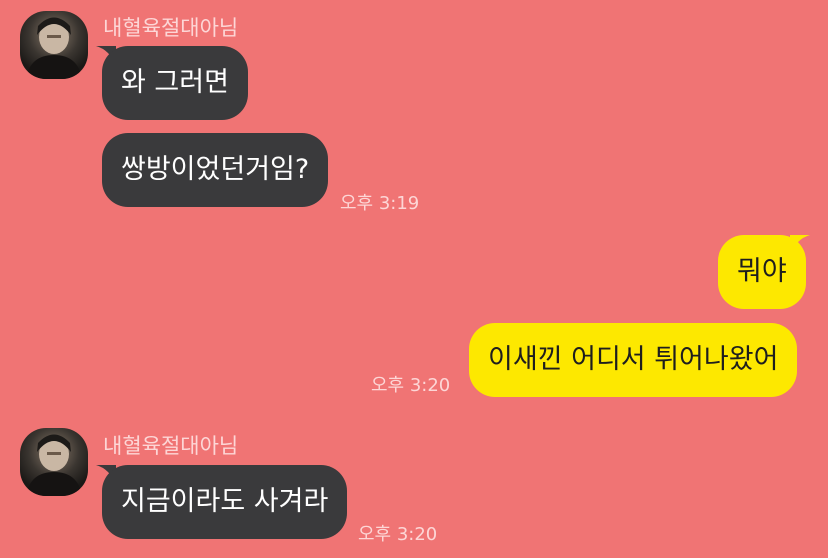  What do you see at coordinates (225, 502) in the screenshot?
I see `message-bubble: 지금이라도 사겨라` at bounding box center [225, 502].